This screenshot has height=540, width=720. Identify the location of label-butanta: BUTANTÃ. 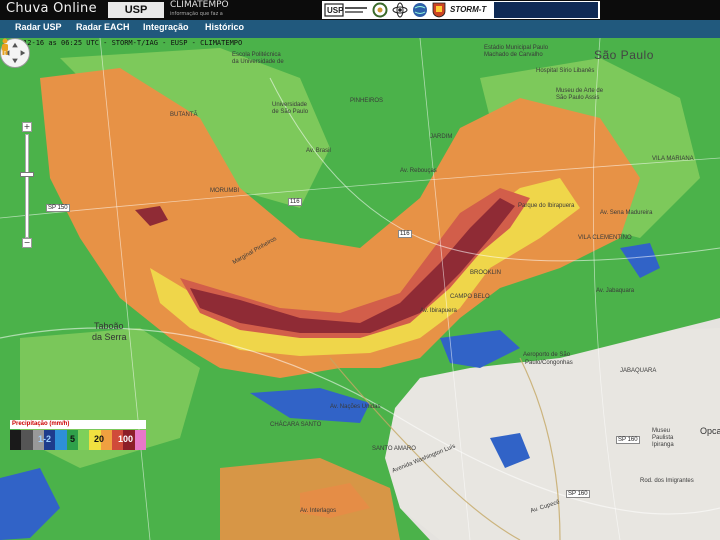
(184, 115).